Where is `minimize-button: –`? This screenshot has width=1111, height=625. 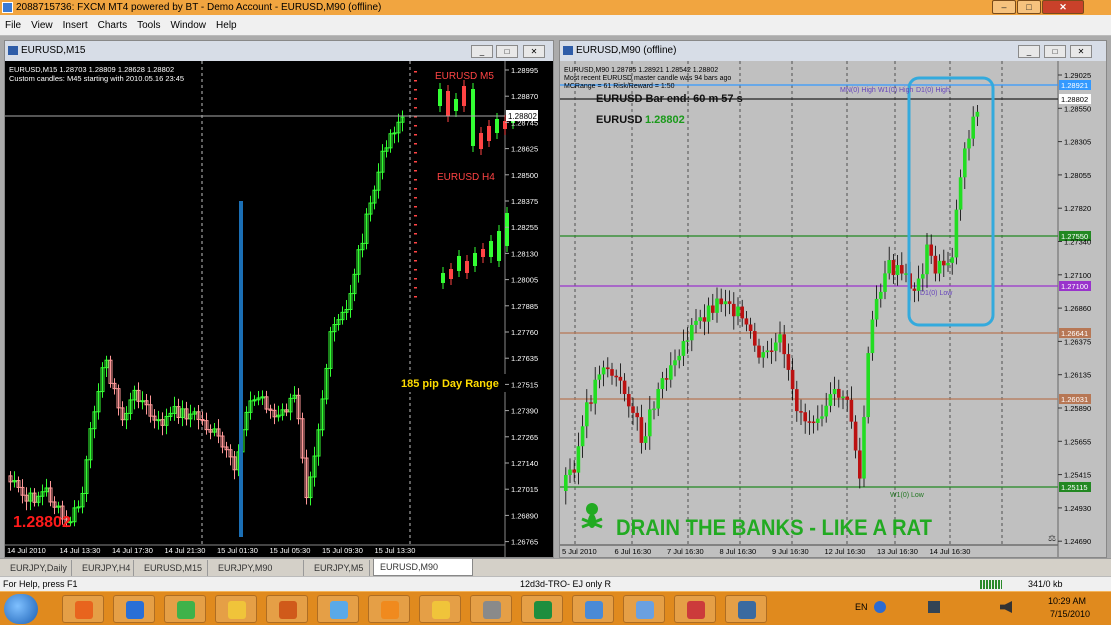 minimize-button: – is located at coordinates (1004, 7).